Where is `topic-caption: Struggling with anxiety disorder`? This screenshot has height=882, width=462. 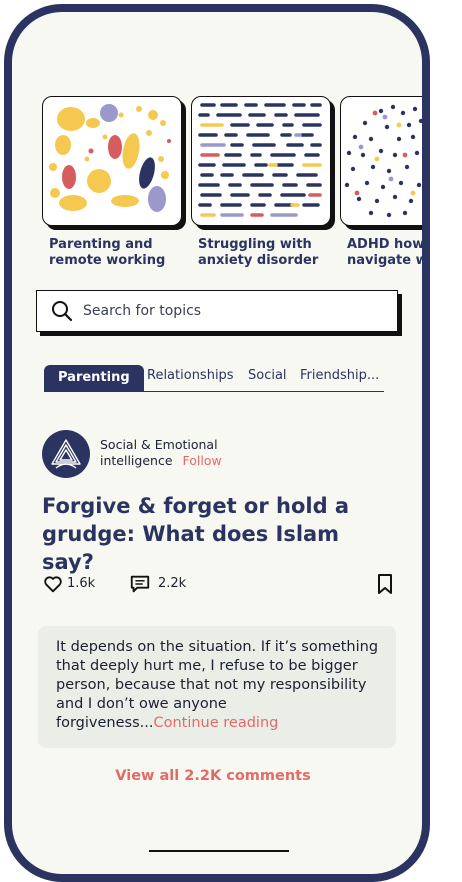
topic-caption: Struggling with anxiety disorder is located at coordinates (258, 252).